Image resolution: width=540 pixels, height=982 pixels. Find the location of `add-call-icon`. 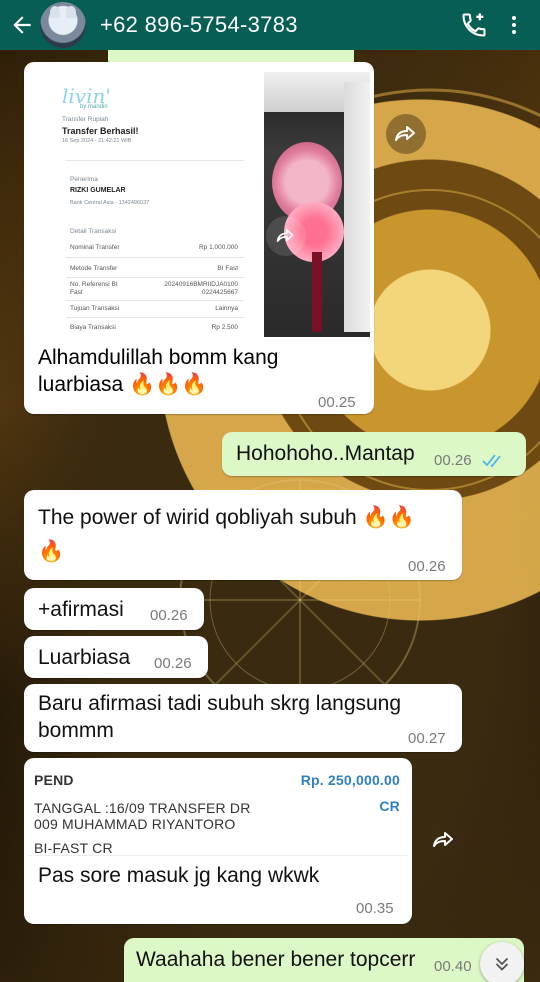

add-call-icon is located at coordinates (474, 25).